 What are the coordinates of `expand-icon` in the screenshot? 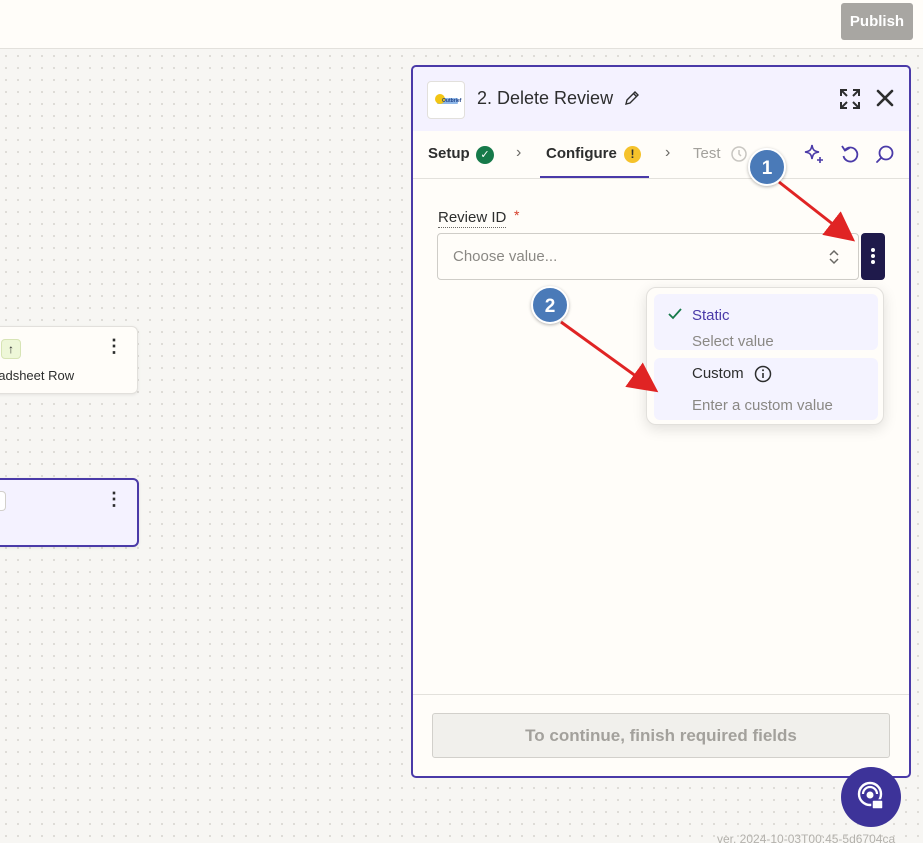 It's located at (850, 99).